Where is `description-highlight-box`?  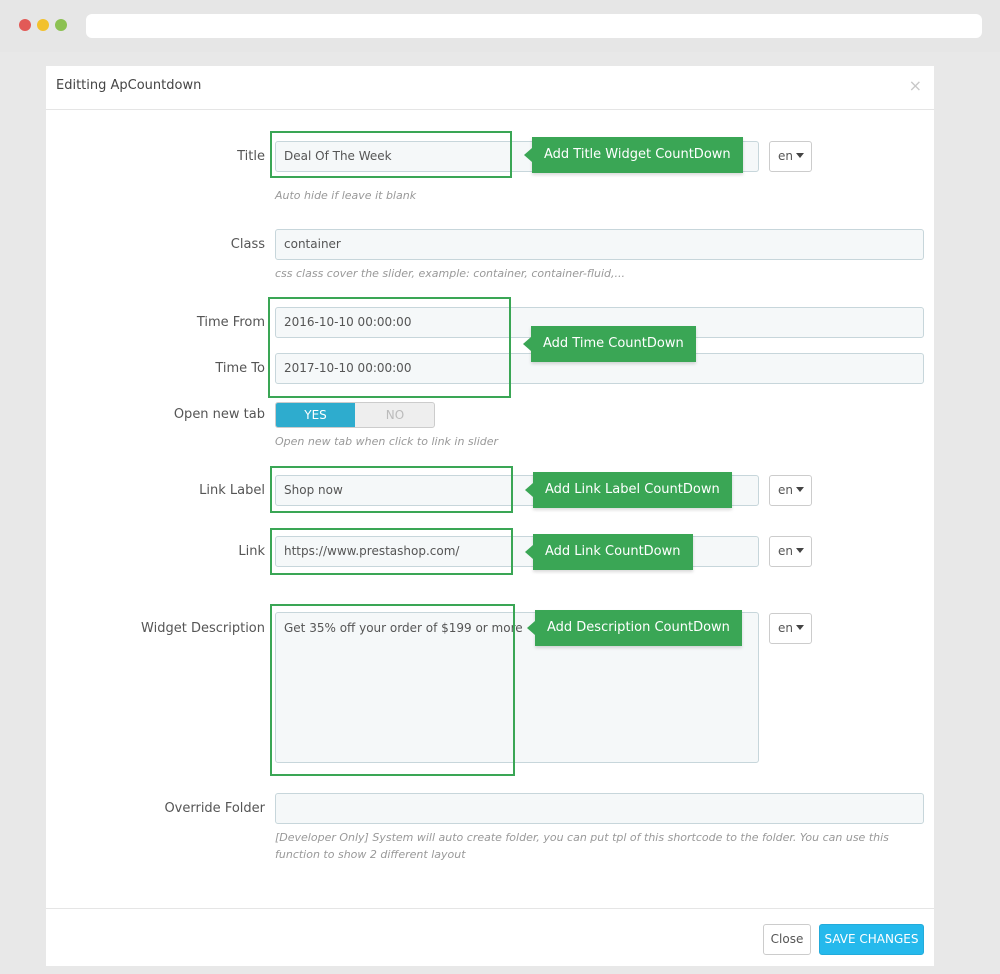
description-highlight-box is located at coordinates (392, 690).